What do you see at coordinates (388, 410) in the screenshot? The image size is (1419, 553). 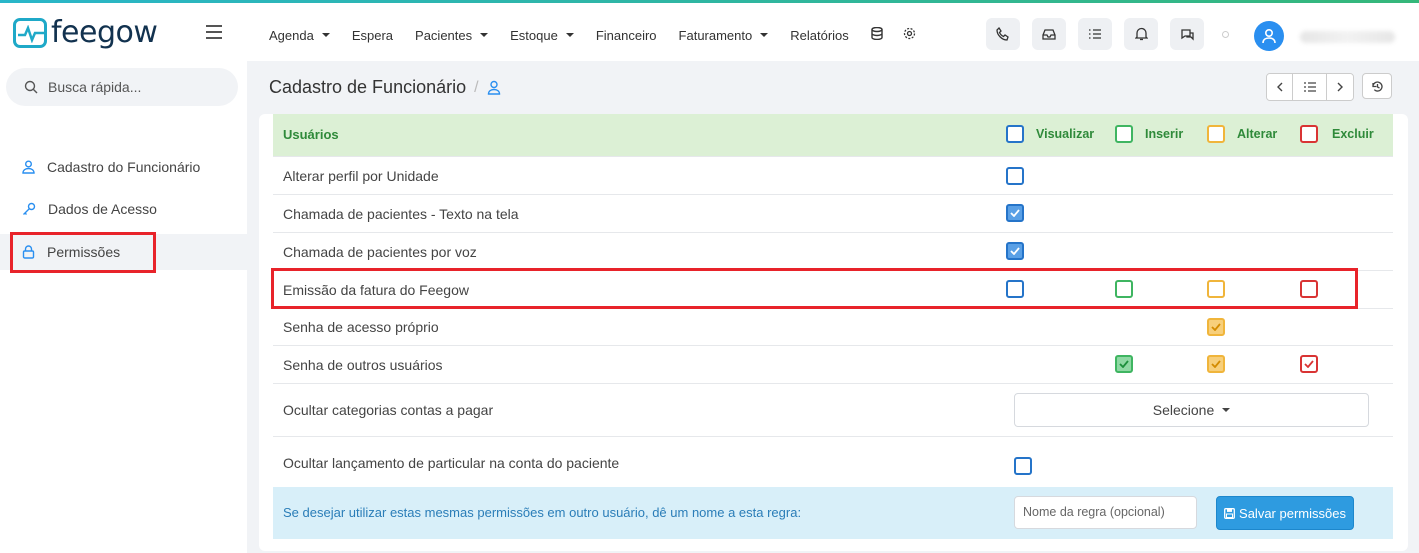 I see `row-label: Ocultar categorias contas a pagar` at bounding box center [388, 410].